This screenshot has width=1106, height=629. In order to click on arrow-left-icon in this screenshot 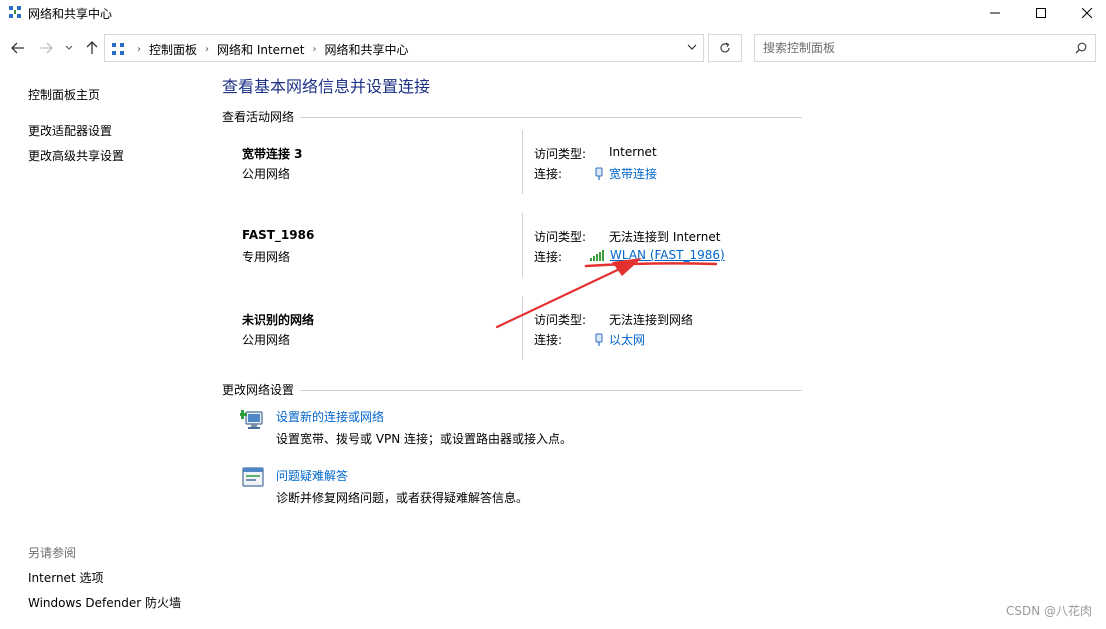, I will do `click(17, 48)`.